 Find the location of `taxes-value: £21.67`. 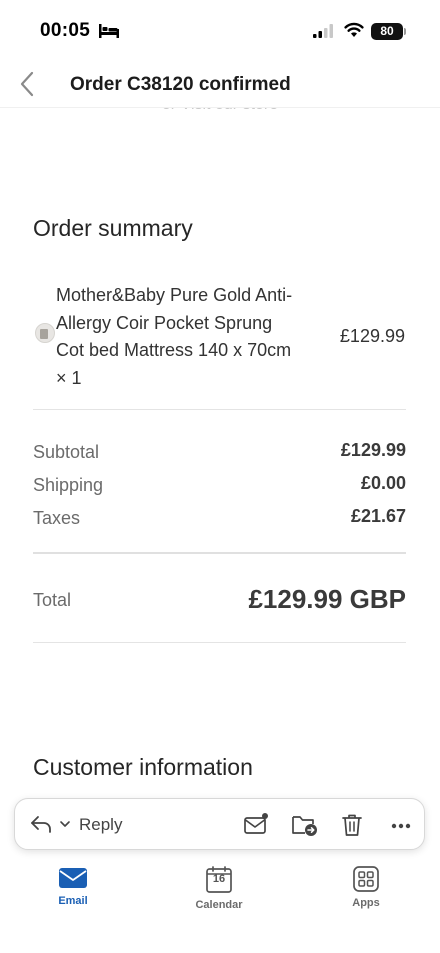

taxes-value: £21.67 is located at coordinates (378, 516).